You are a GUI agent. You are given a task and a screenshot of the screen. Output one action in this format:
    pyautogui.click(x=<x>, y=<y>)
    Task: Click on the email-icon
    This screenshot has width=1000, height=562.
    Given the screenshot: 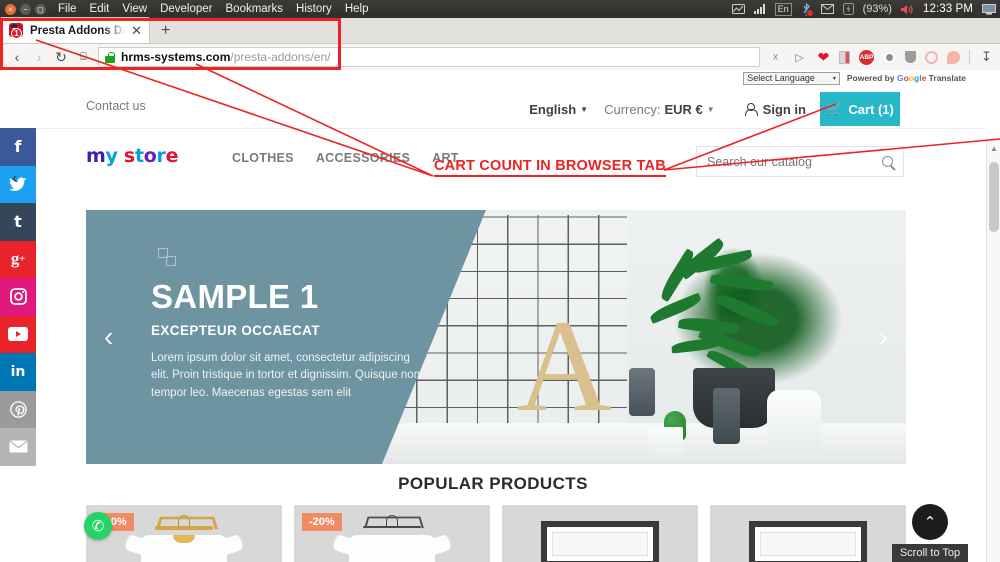 What is the action you would take?
    pyautogui.click(x=18, y=447)
    